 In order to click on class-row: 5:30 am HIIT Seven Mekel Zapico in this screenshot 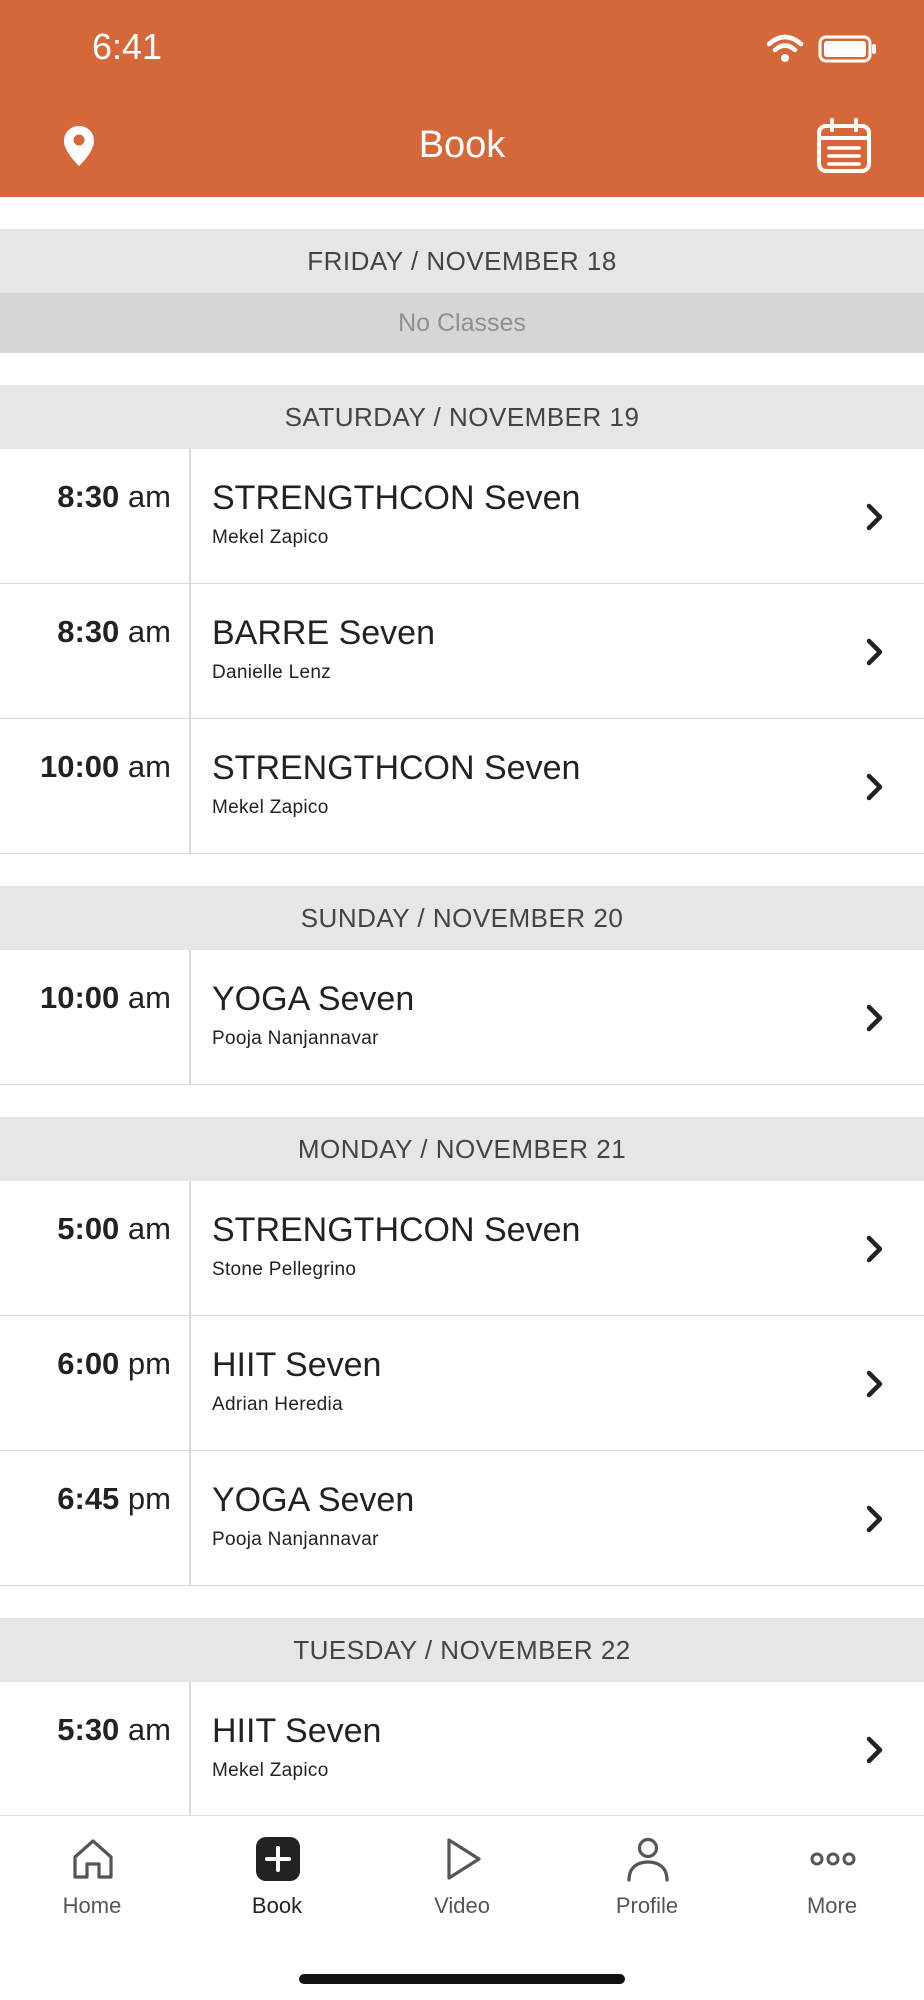, I will do `click(462, 1748)`.